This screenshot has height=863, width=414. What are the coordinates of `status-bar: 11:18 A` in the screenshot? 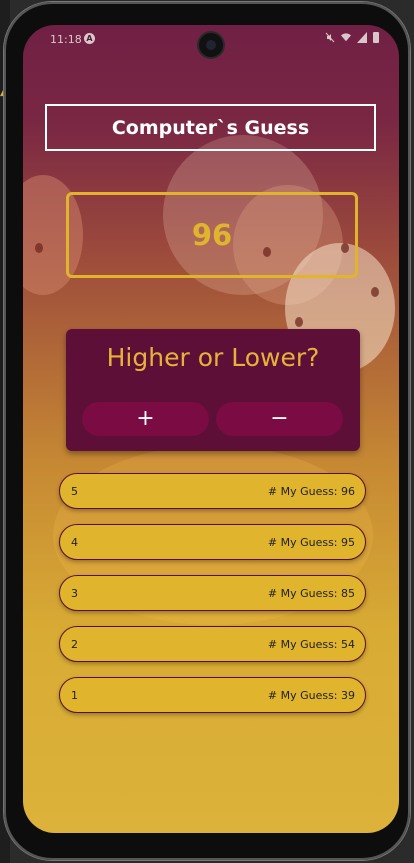 It's located at (211, 41).